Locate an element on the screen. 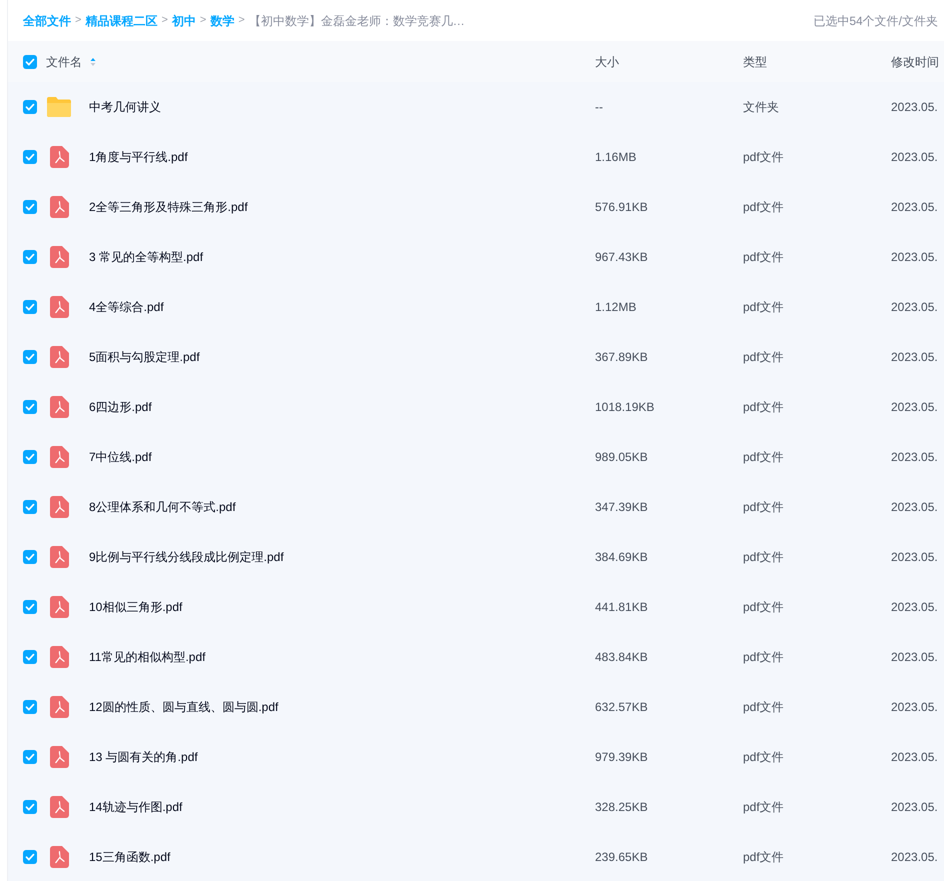 The image size is (944, 881). file-size: 632.57KB is located at coordinates (621, 707).